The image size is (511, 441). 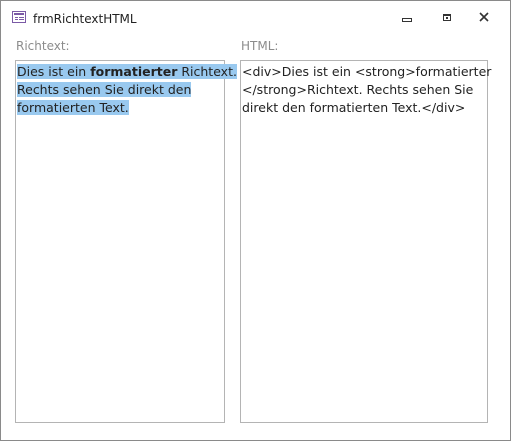 I want to click on richtext-bold-word: formatierter, so click(x=134, y=71).